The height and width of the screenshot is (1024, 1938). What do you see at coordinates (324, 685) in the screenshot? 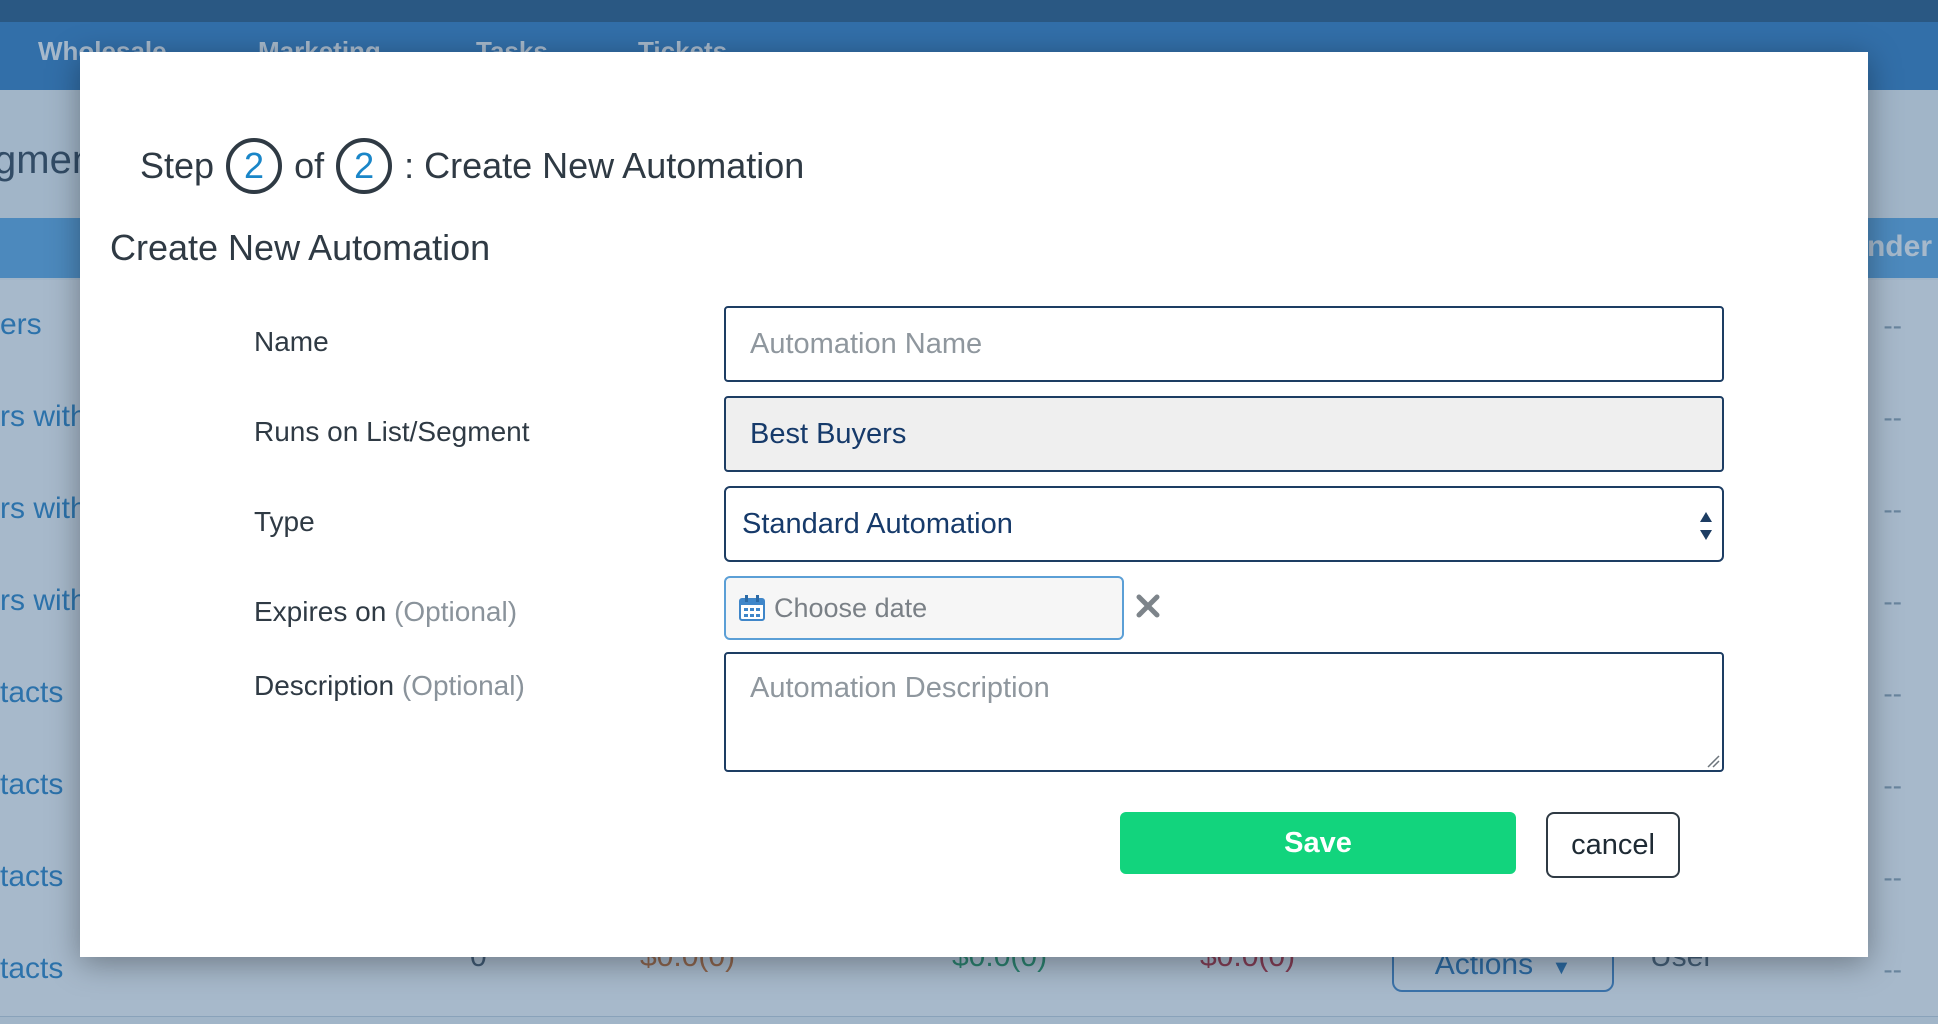
I see `description-label-text: Description` at bounding box center [324, 685].